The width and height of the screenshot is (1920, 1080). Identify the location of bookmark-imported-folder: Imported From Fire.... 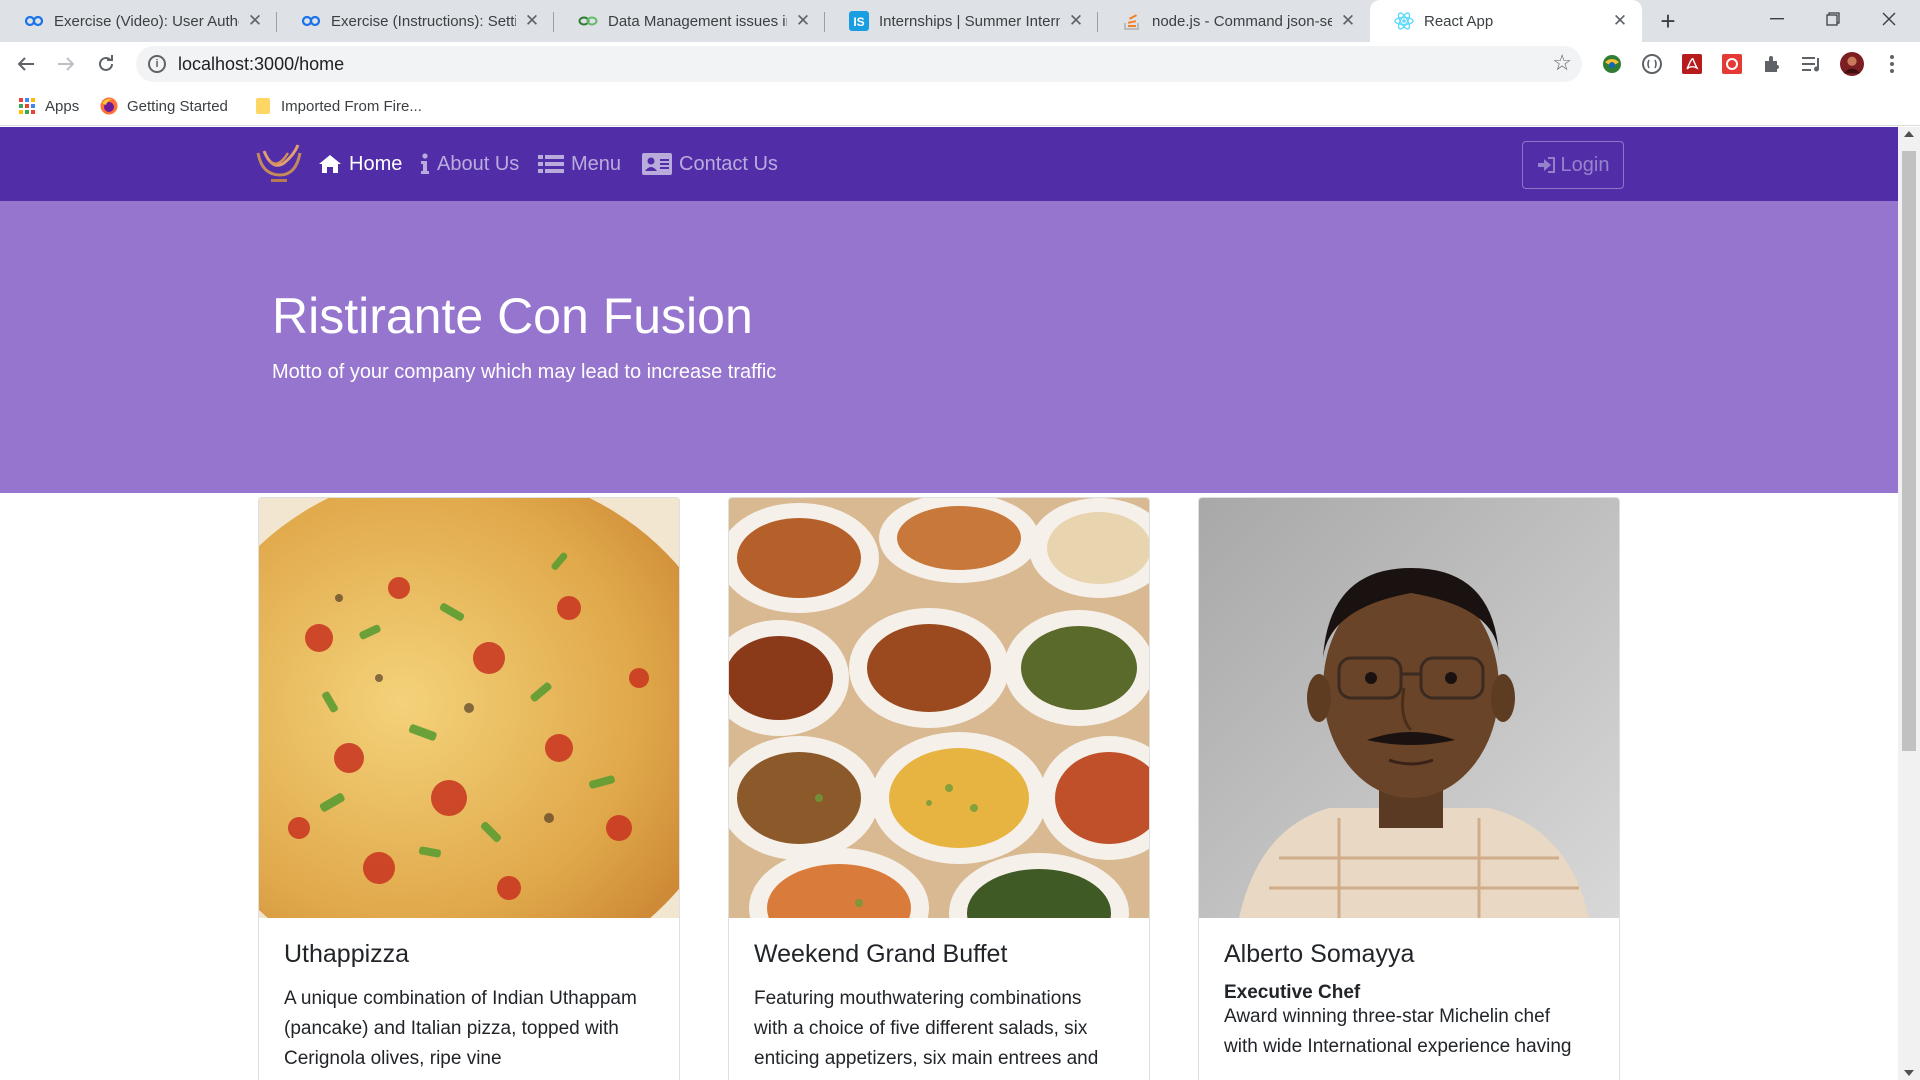
(338, 106).